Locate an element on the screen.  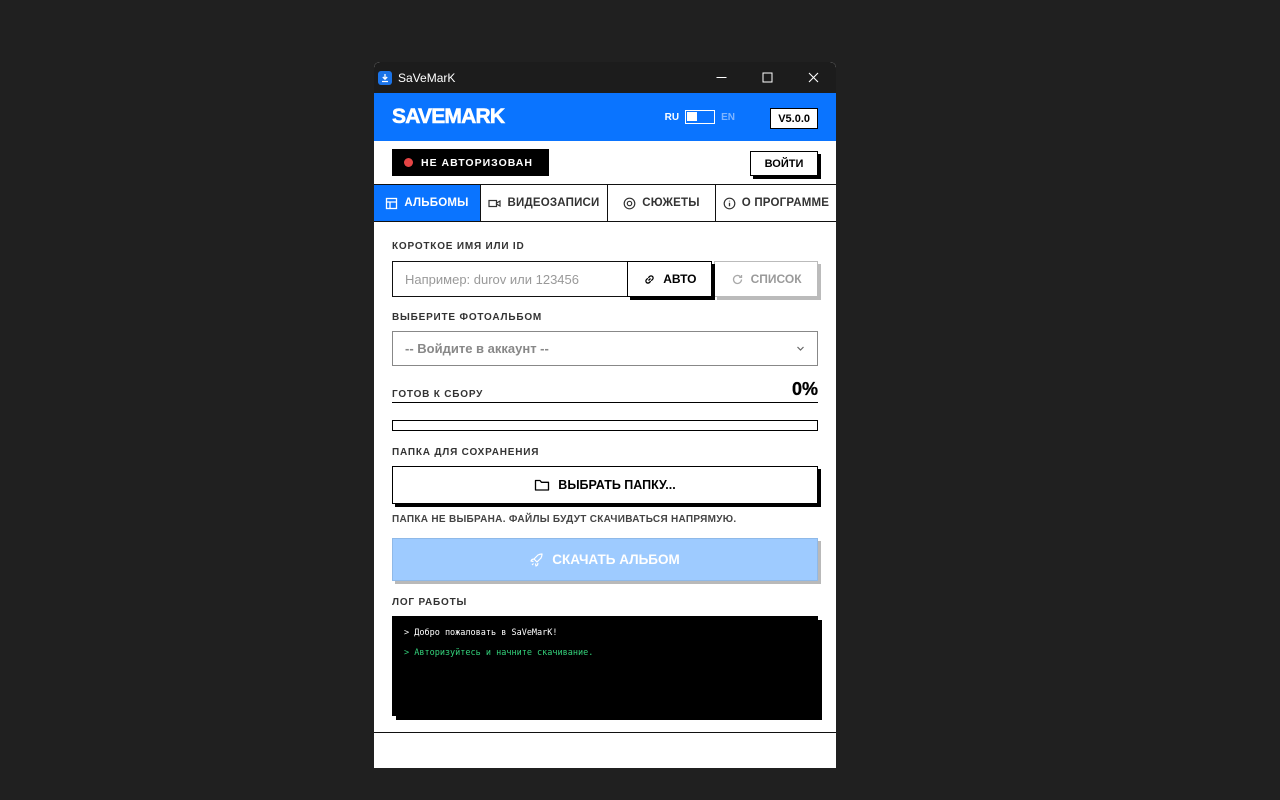
minimize-icon is located at coordinates (721, 77).